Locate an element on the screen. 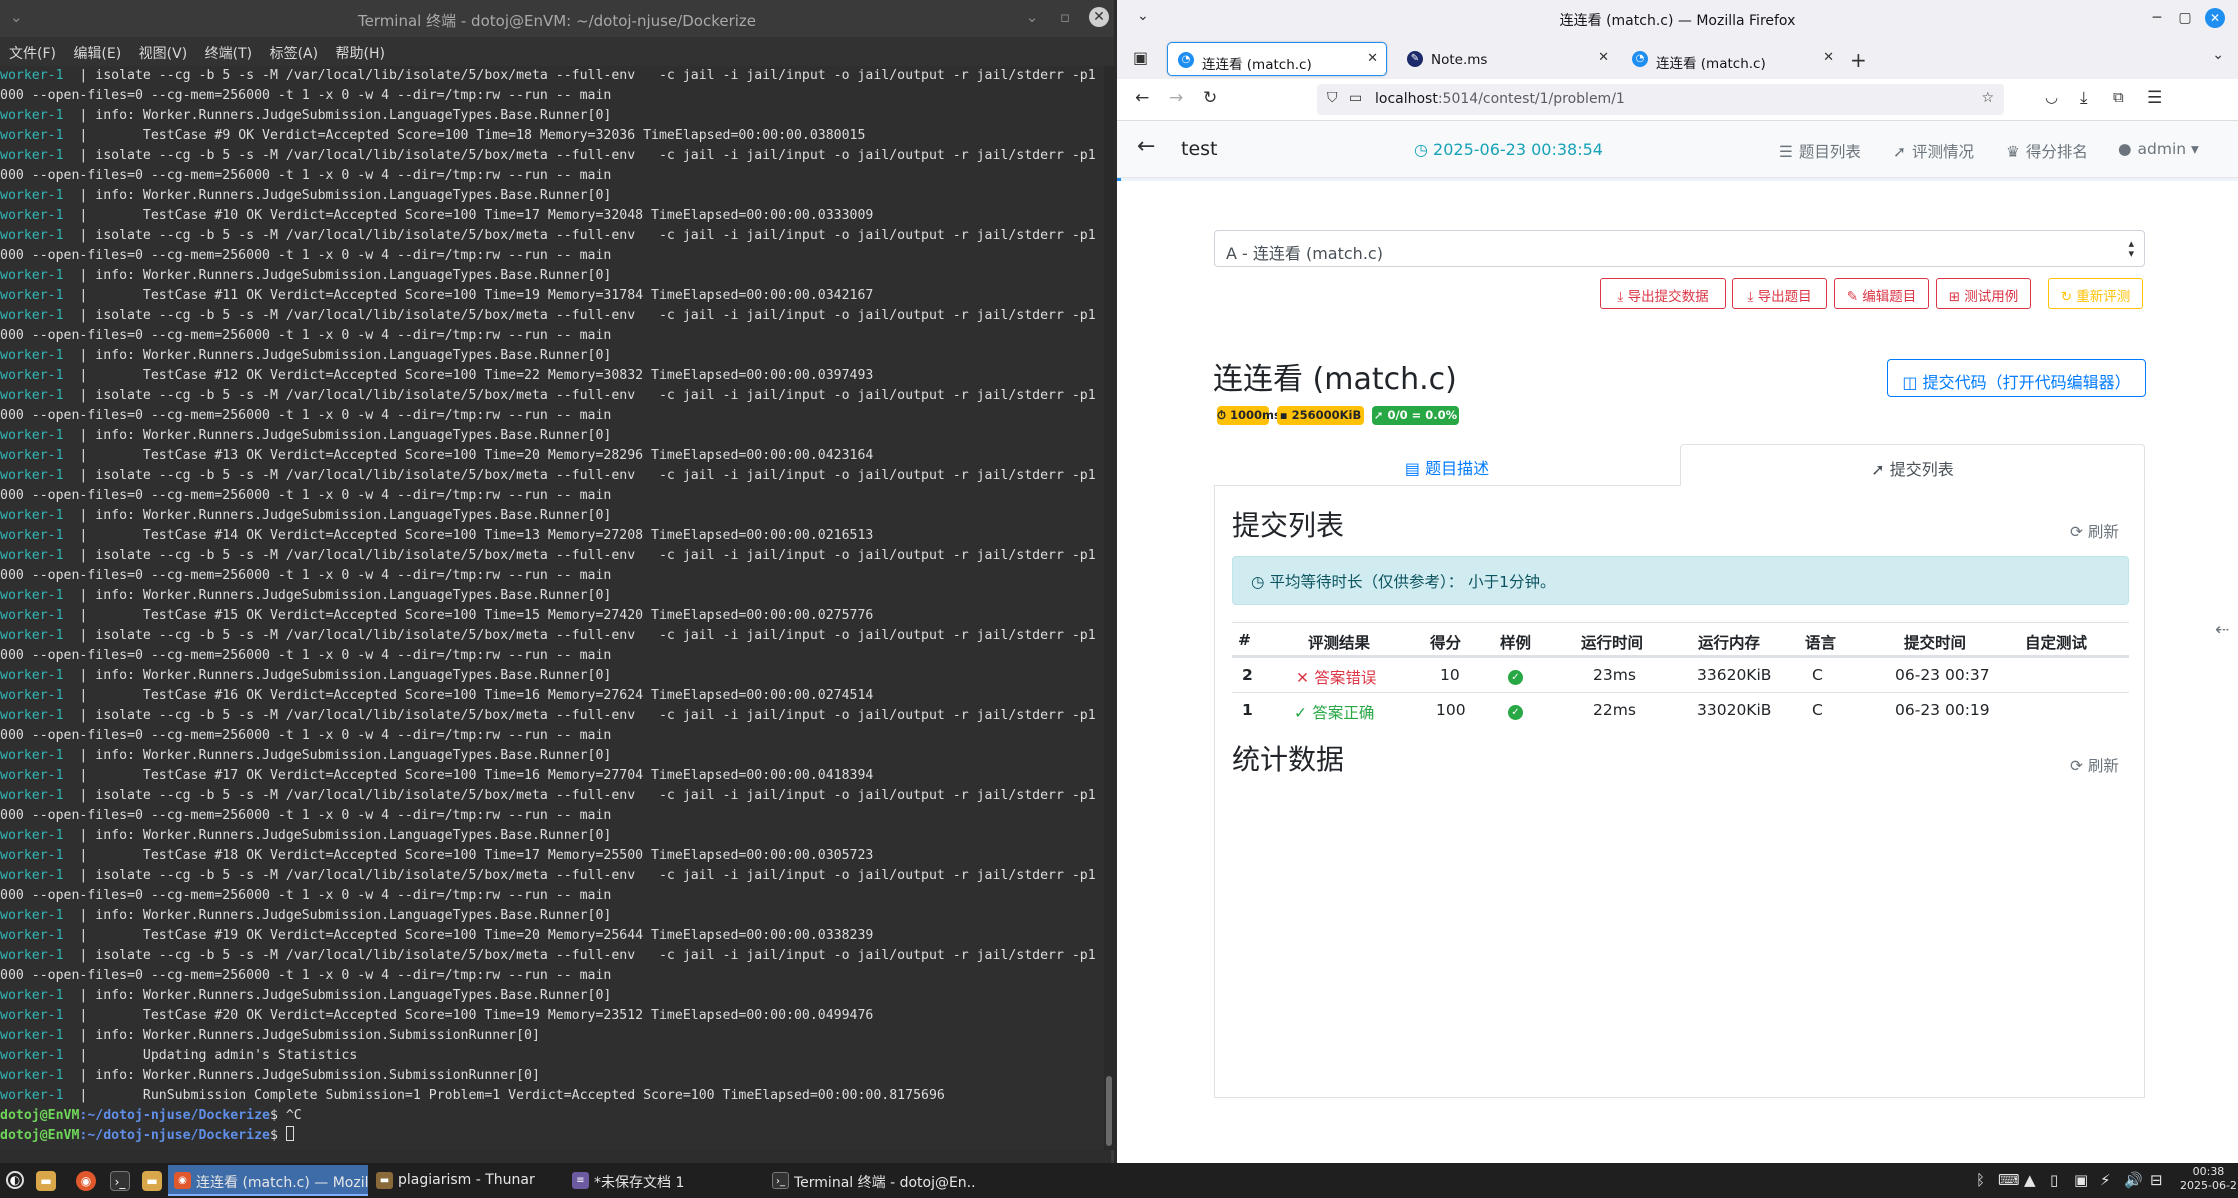 This screenshot has width=2238, height=1198. bluetooth-icon: ᛒ is located at coordinates (1980, 1180).